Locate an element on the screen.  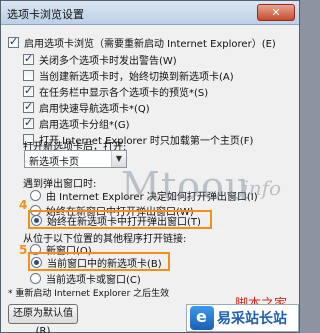
enable-tabs-checkbox is located at coordinates (13, 41).